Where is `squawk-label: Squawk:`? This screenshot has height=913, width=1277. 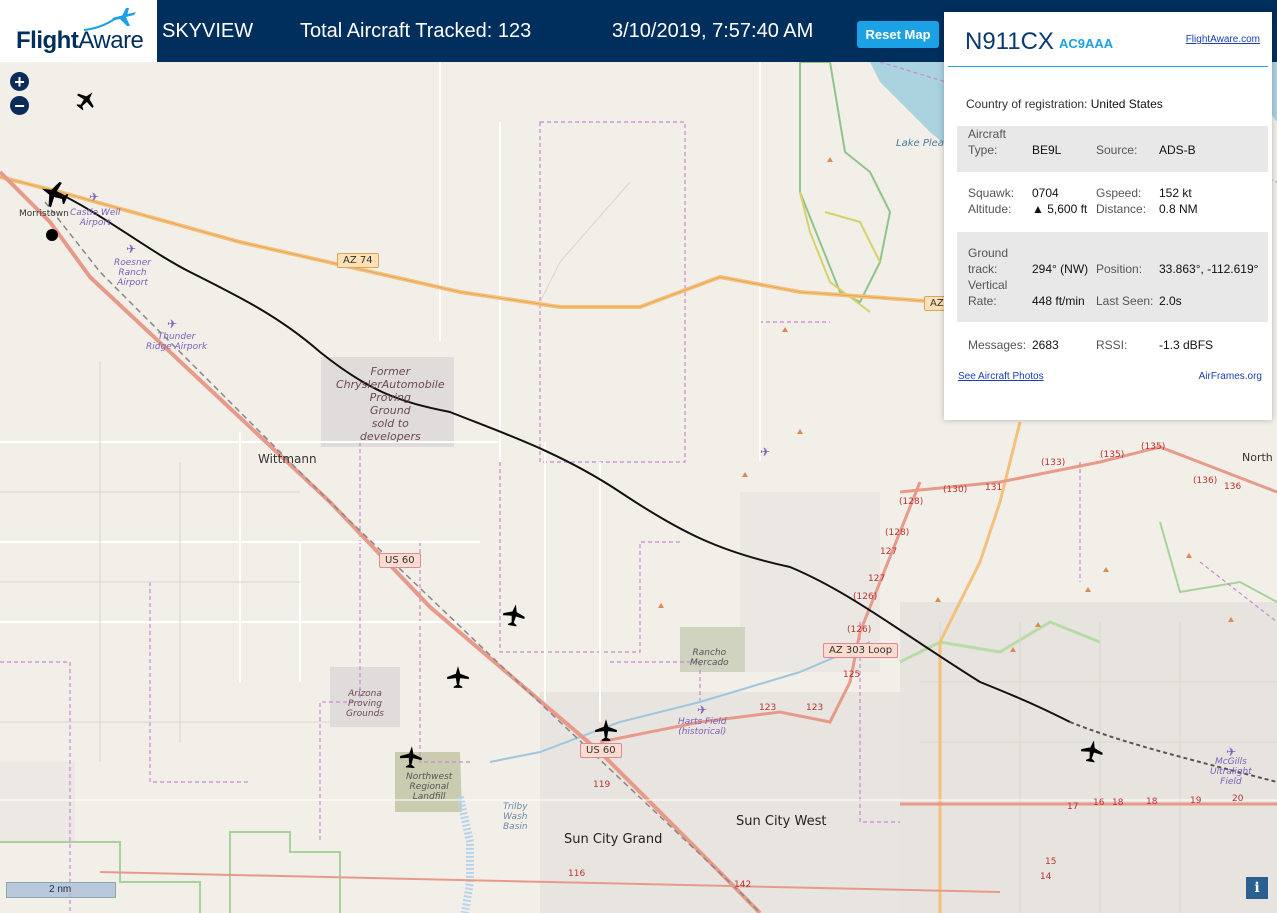 squawk-label: Squawk: is located at coordinates (991, 193).